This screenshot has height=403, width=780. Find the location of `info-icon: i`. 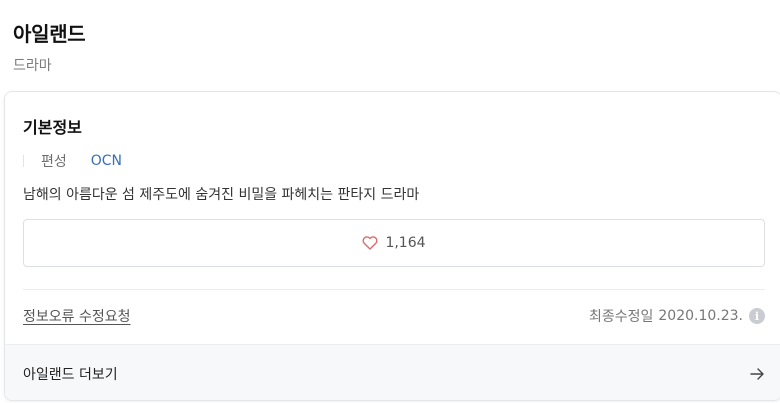

info-icon: i is located at coordinates (757, 316).